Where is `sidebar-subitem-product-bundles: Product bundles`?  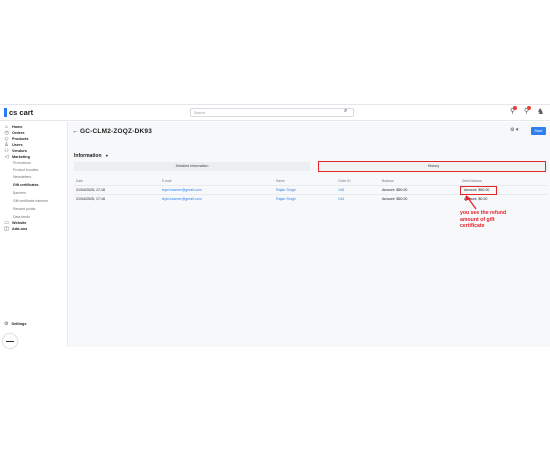 sidebar-subitem-product-bundles: Product bundles is located at coordinates (25, 170).